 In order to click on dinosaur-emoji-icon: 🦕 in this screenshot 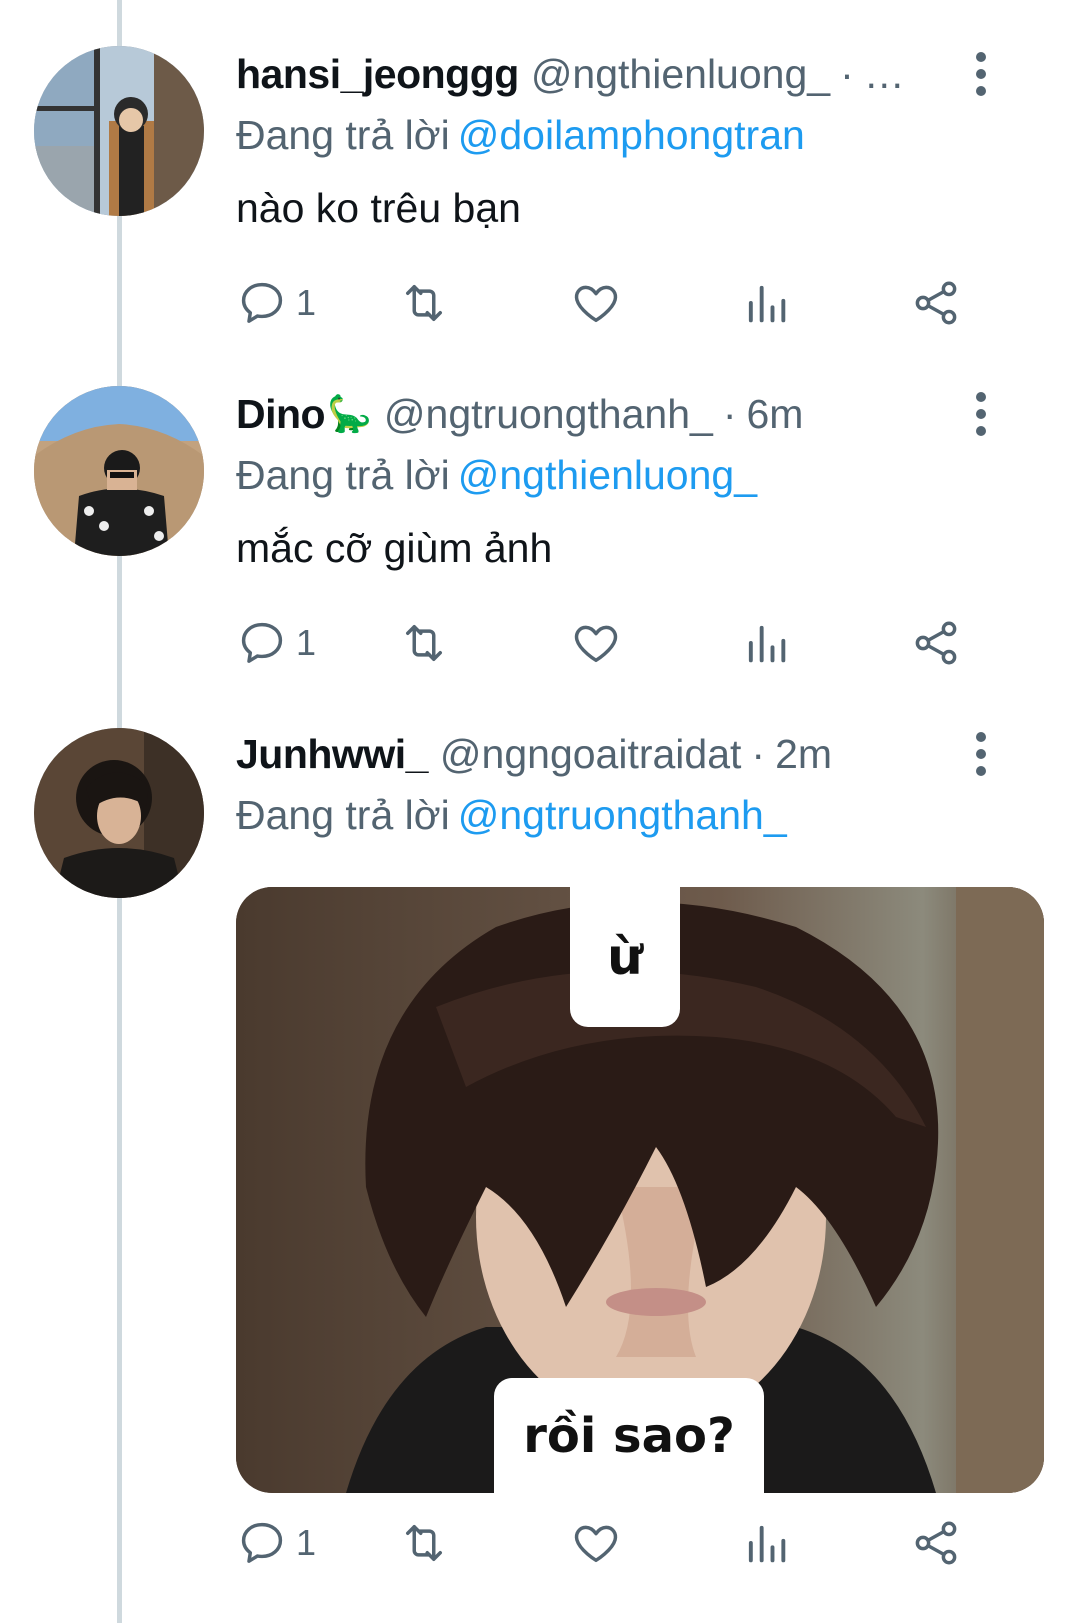, I will do `click(349, 413)`.